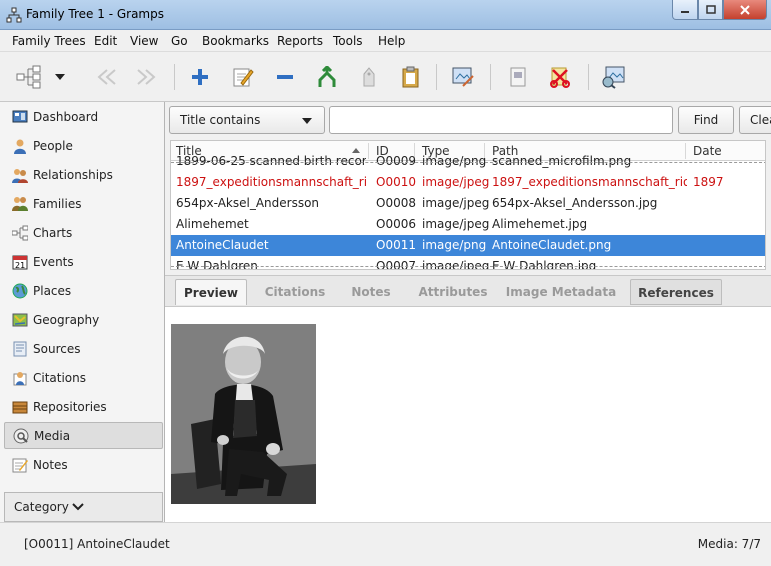 Image resolution: width=771 pixels, height=566 pixels. Describe the element at coordinates (73, 174) in the screenshot. I see `sidebar-item-label: Relationships` at that location.